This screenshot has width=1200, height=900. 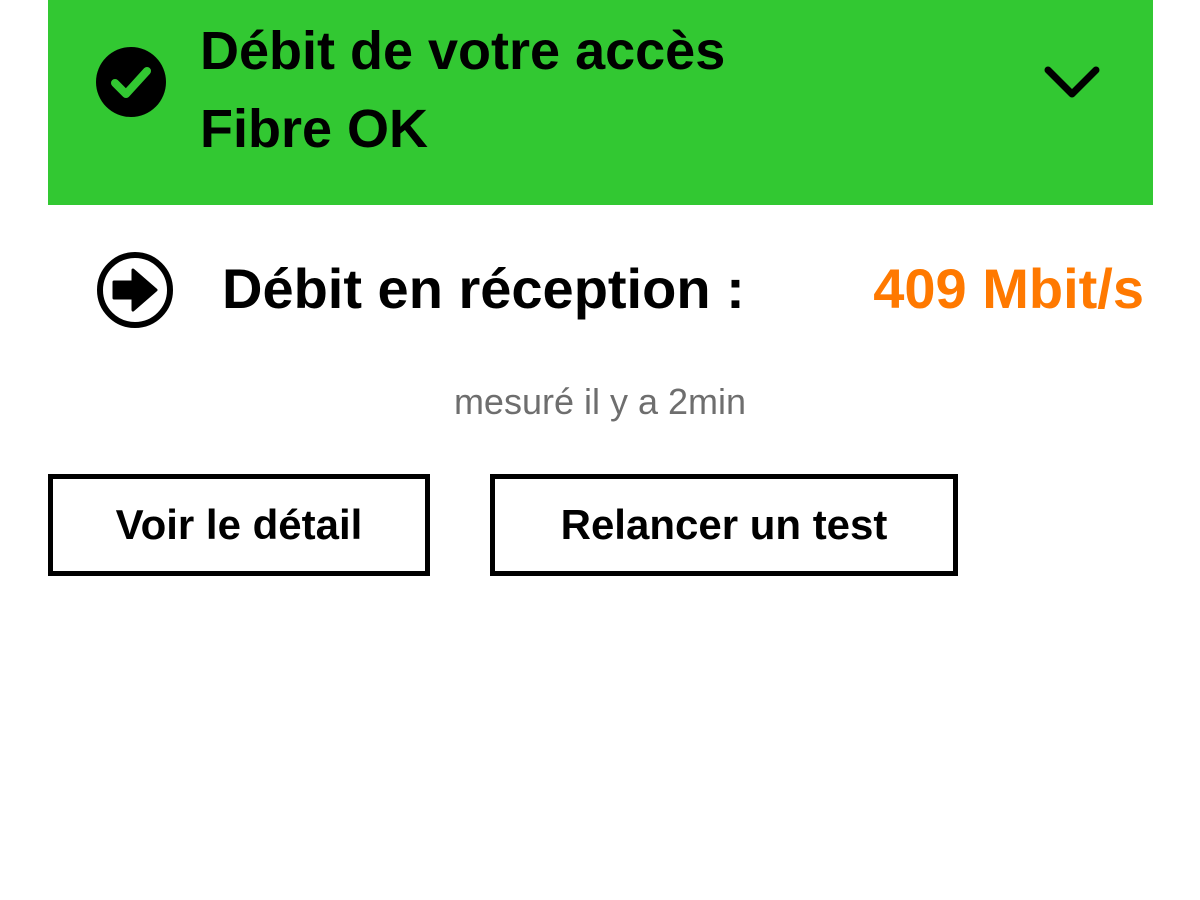 What do you see at coordinates (483, 288) in the screenshot?
I see `download-speed-label: Débit en réception :` at bounding box center [483, 288].